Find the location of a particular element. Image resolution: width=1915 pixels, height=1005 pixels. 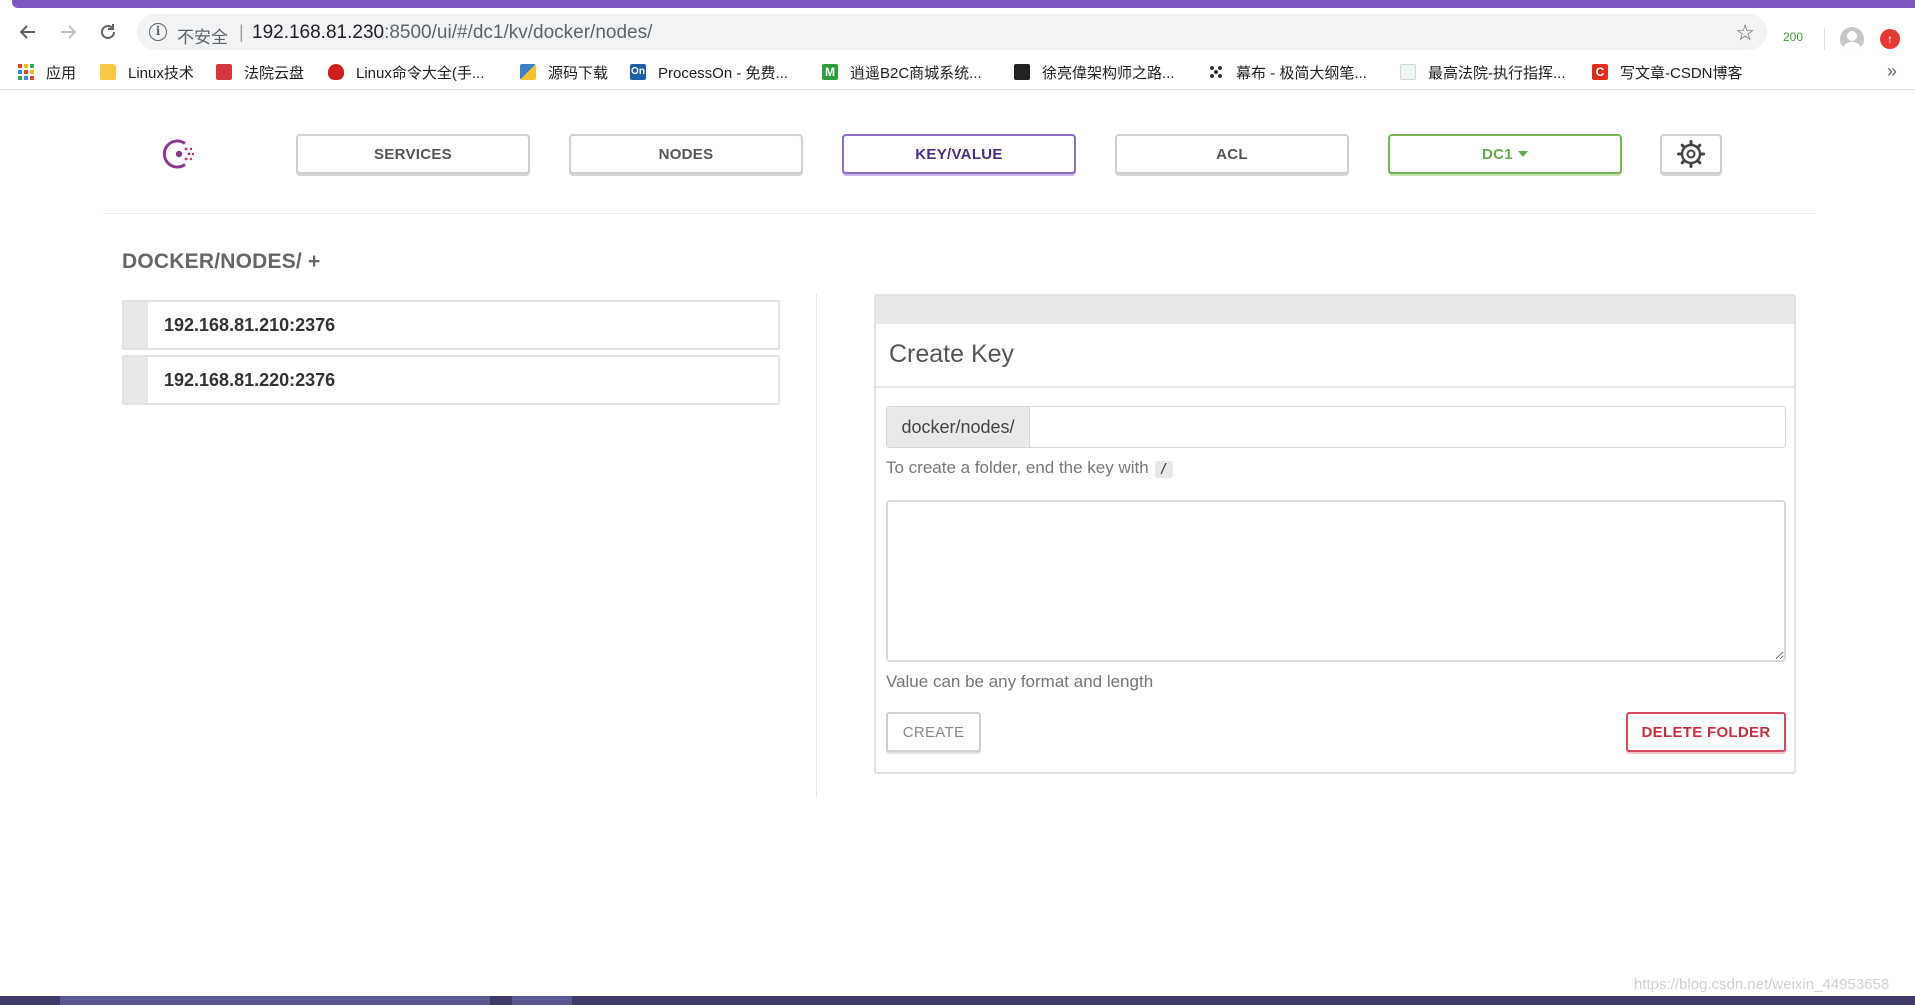

url-path: :8500/ui/#/dc1/kv/docker/nodes/ is located at coordinates (518, 32).